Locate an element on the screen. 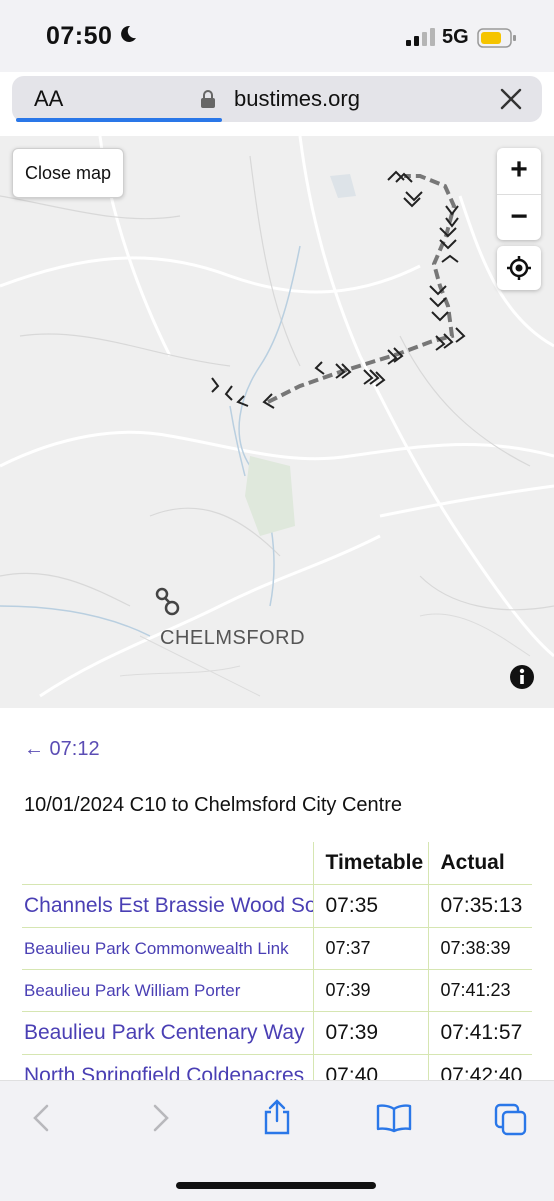 Image resolution: width=554 pixels, height=1201 pixels. share-icon is located at coordinates (277, 1117).